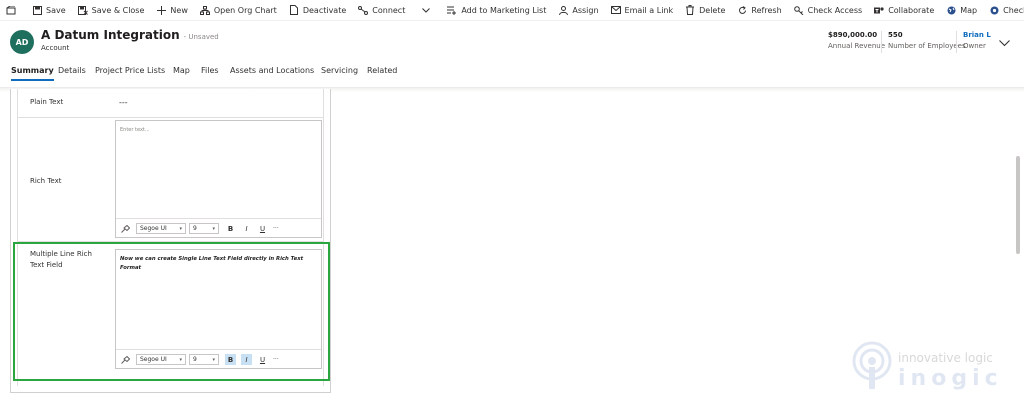 This screenshot has height=402, width=1024. What do you see at coordinates (857, 46) in the screenshot?
I see `annual-revenue-label: Annual Revenue` at bounding box center [857, 46].